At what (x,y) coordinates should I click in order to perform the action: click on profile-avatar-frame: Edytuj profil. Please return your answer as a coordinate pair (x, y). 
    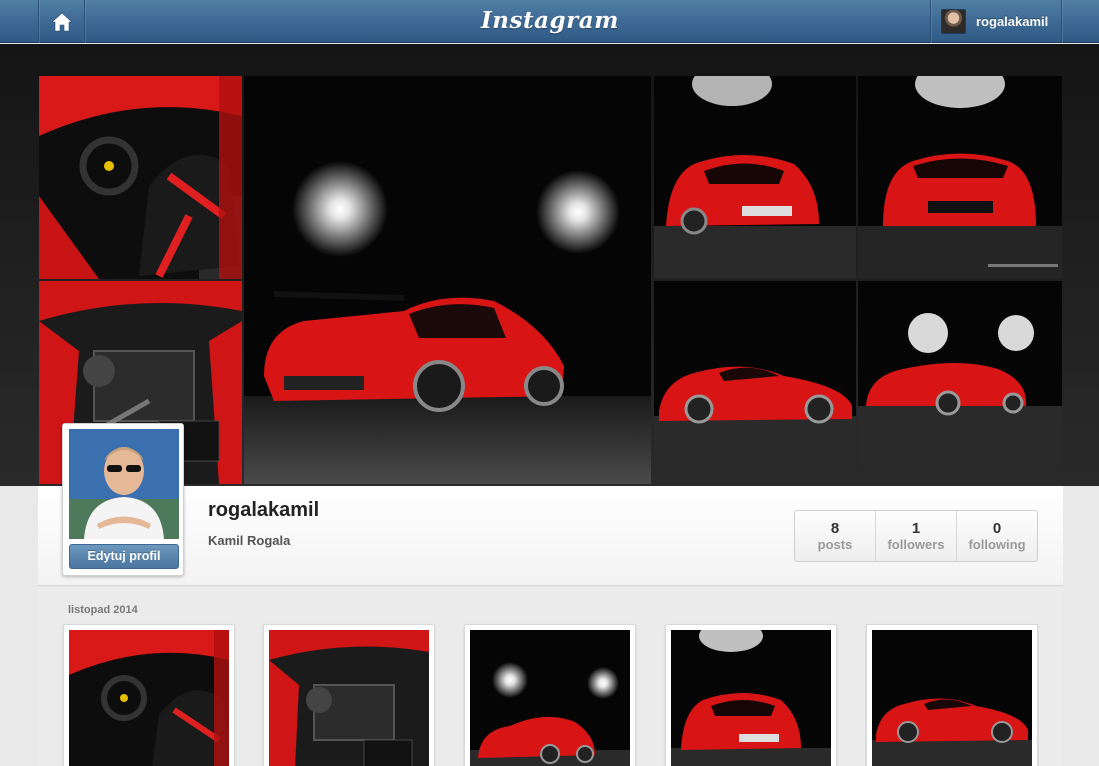
    Looking at the image, I should click on (123, 499).